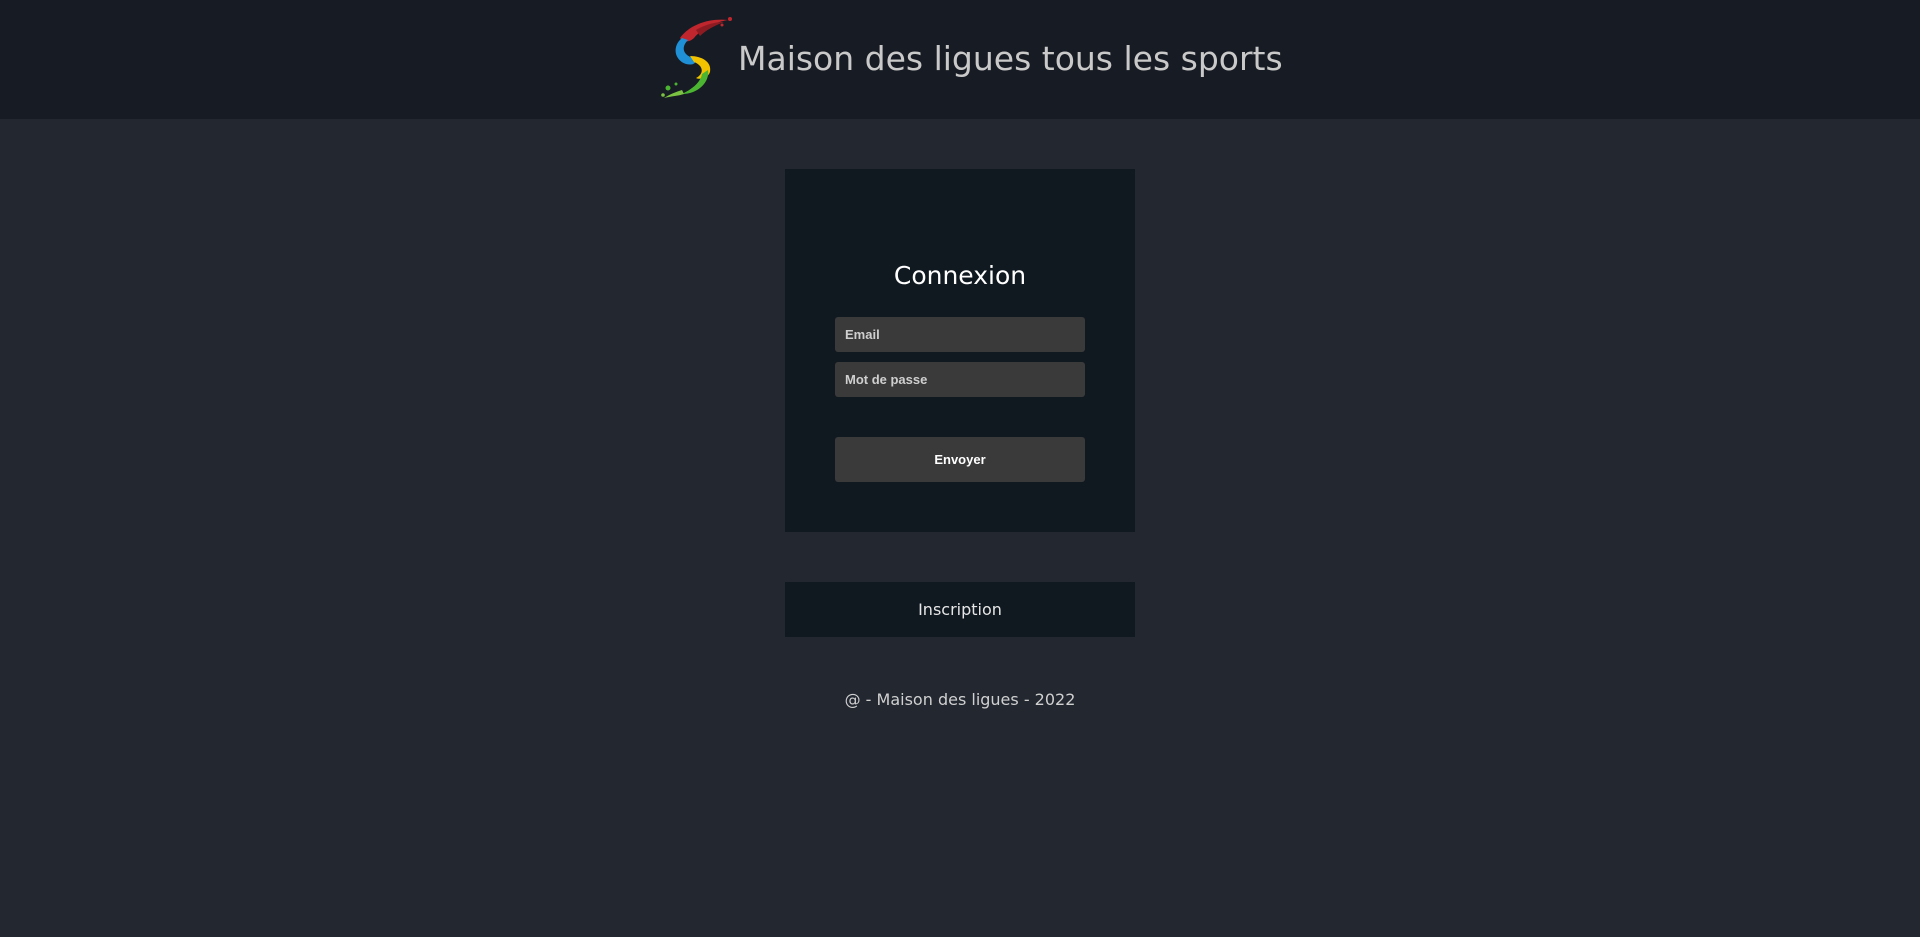 This screenshot has width=1920, height=937. What do you see at coordinates (960, 459) in the screenshot?
I see `submit-button: Envoyer` at bounding box center [960, 459].